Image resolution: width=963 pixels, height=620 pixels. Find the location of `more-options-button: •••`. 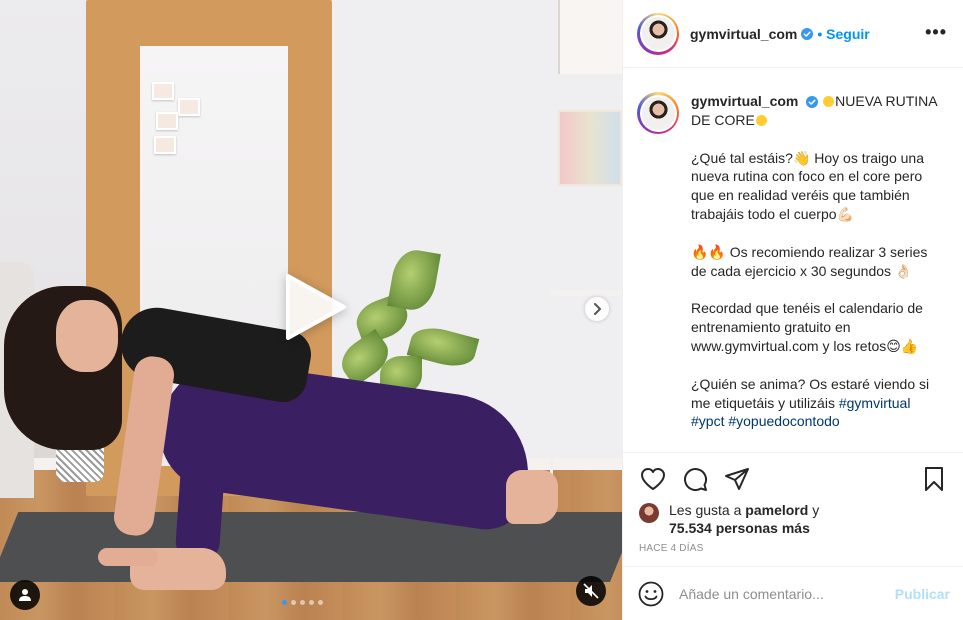

more-options-button: ••• is located at coordinates (936, 32).